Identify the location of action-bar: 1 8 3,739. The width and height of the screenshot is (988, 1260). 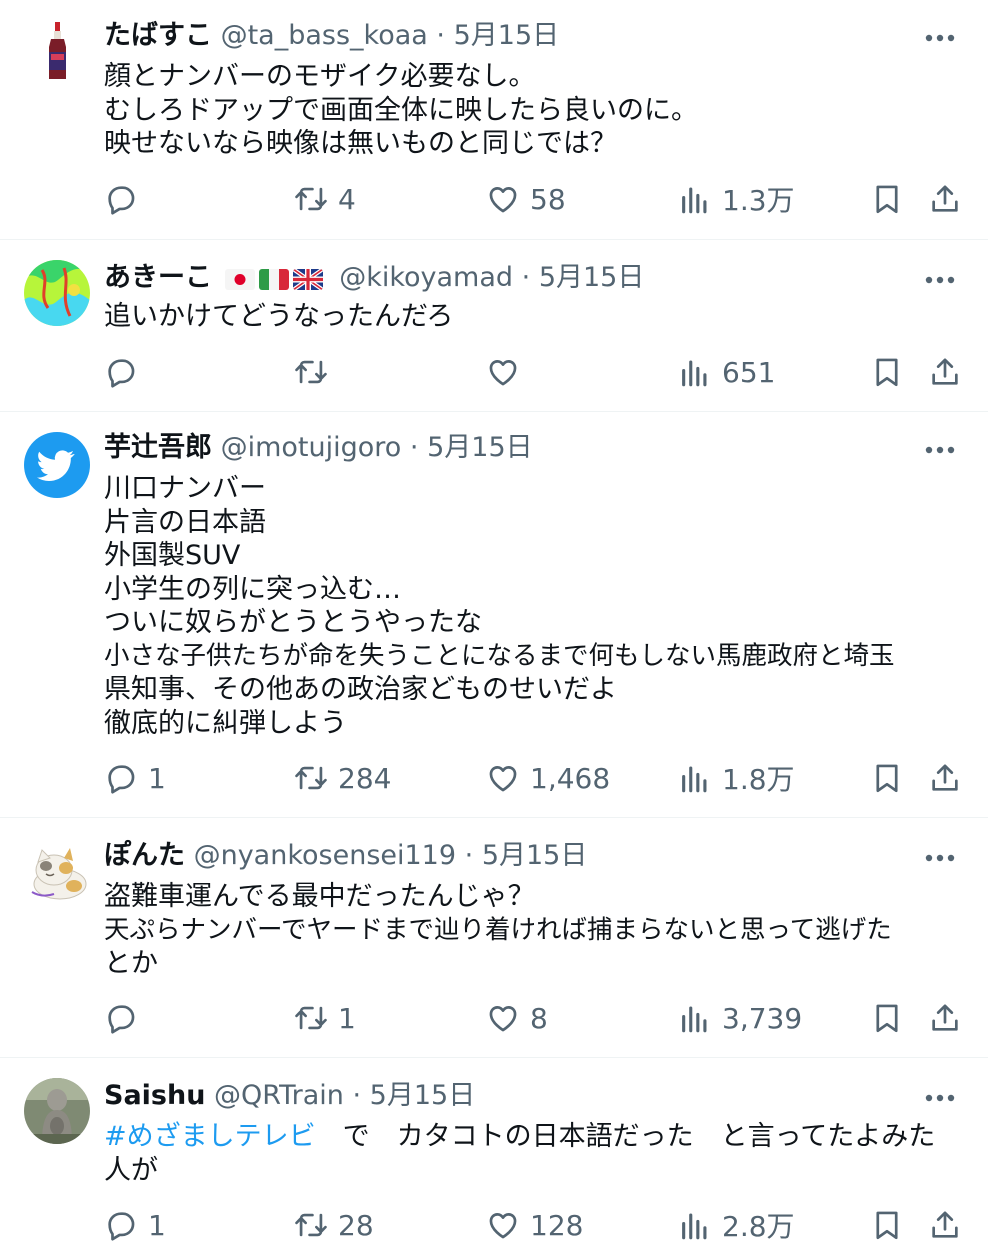
(534, 1018).